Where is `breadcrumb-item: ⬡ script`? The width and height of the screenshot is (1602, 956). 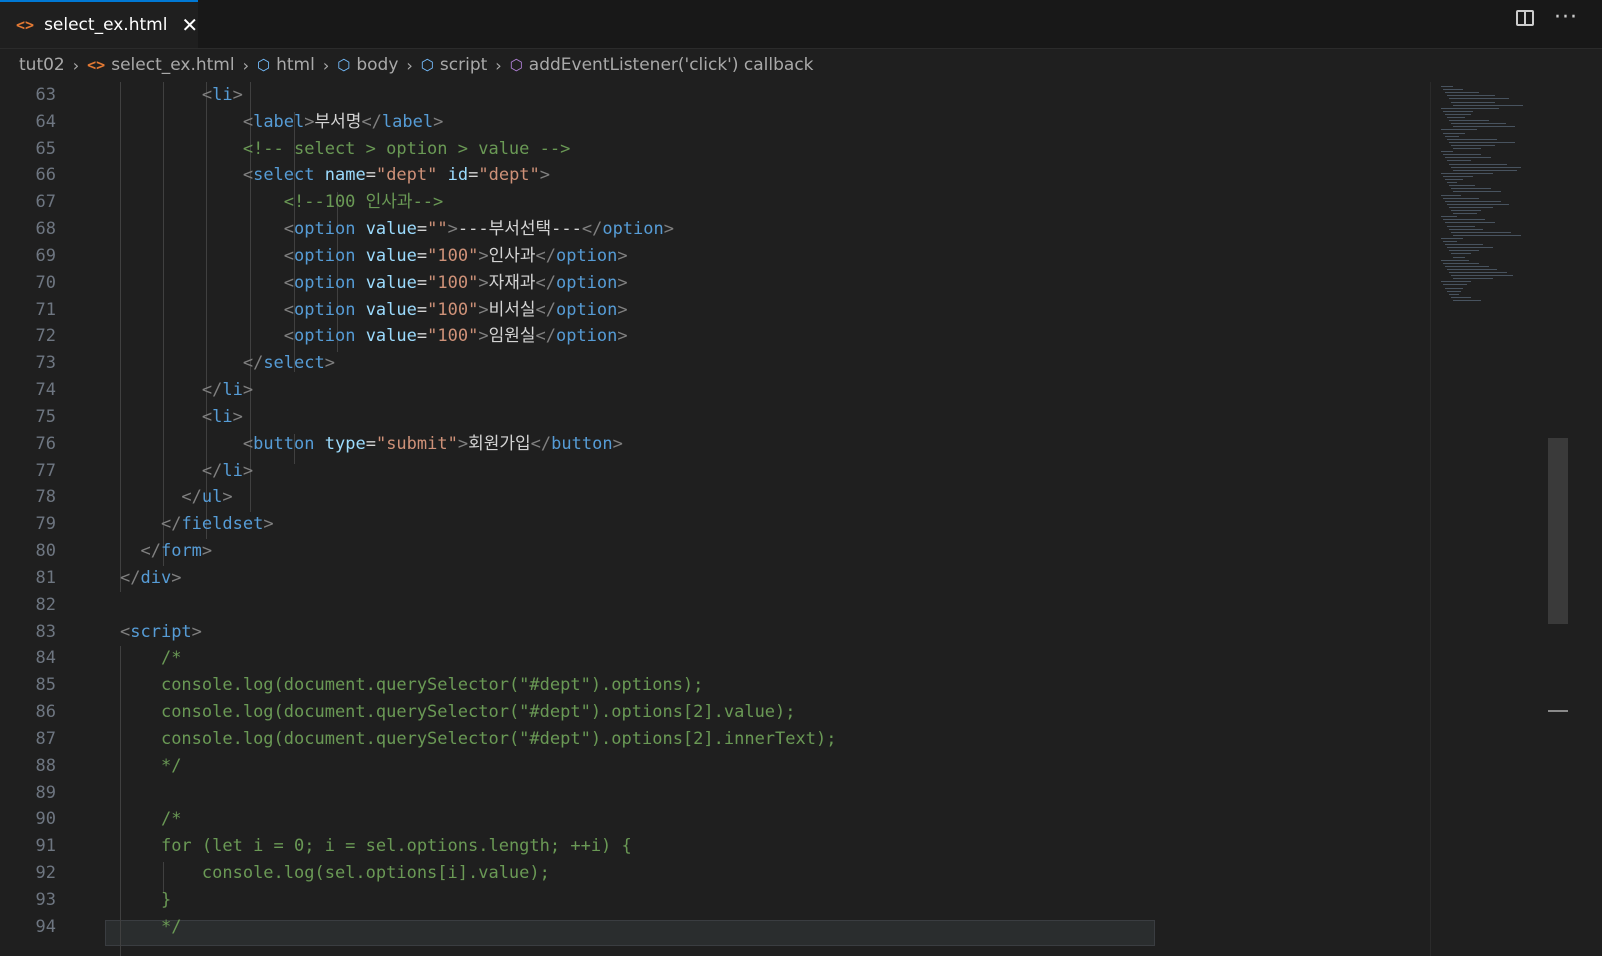 breadcrumb-item: ⬡ script is located at coordinates (454, 65).